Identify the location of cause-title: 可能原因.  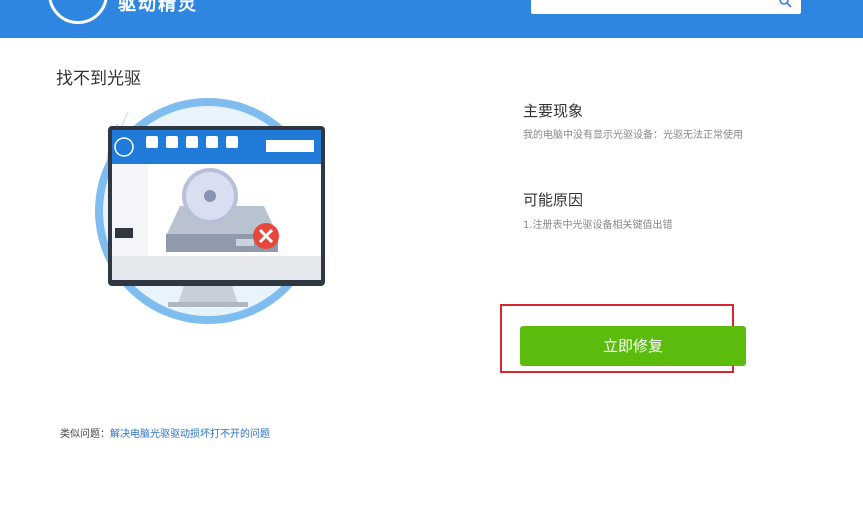
(553, 200).